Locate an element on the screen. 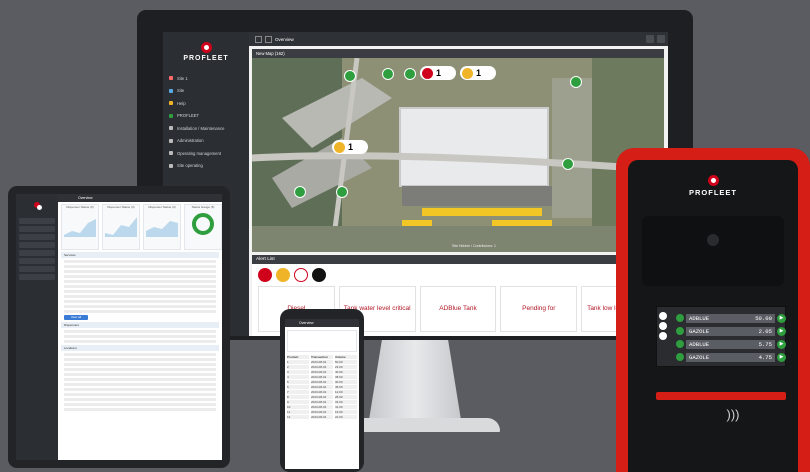 The image size is (810, 472). table-cell: 33.00 is located at coordinates (346, 402).